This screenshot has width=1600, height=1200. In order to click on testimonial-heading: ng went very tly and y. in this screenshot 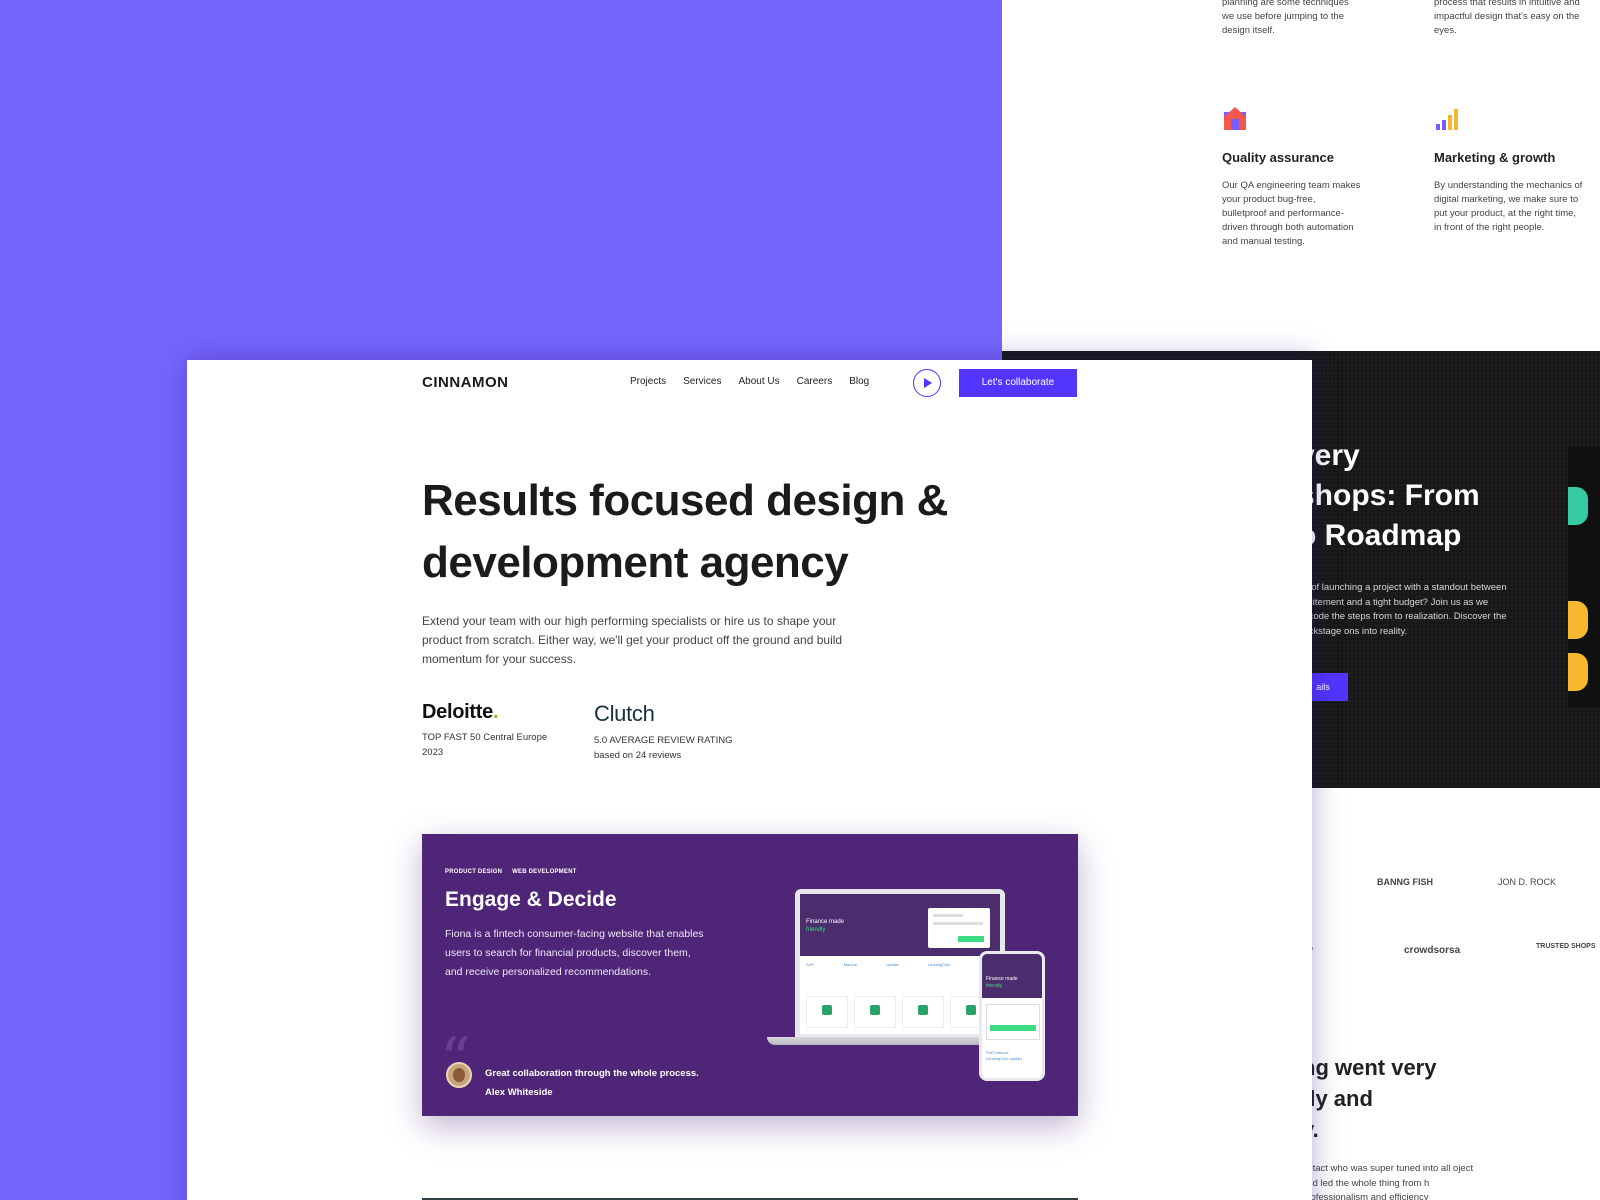, I will do `click(1369, 1098)`.